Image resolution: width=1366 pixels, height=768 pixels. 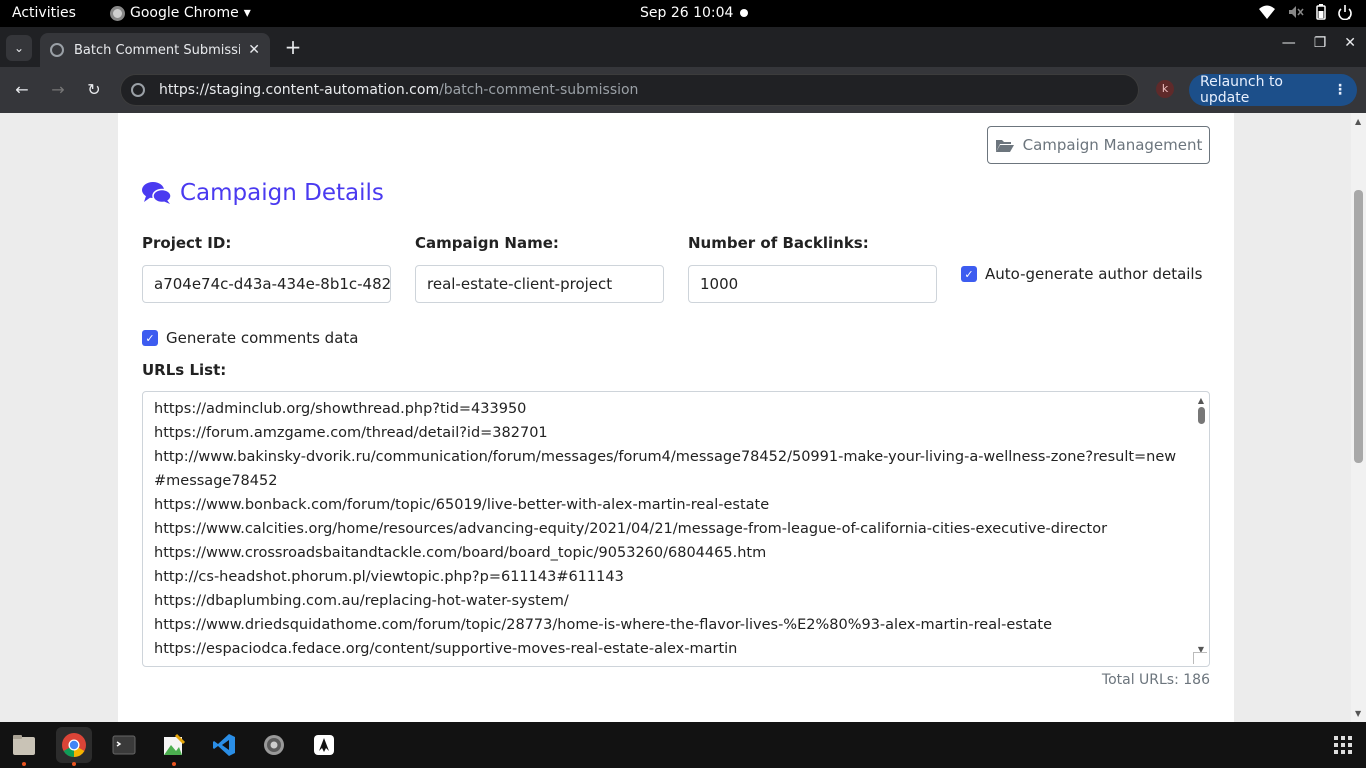 What do you see at coordinates (539, 90) in the screenshot?
I see `url-path: /batch-comment-submission` at bounding box center [539, 90].